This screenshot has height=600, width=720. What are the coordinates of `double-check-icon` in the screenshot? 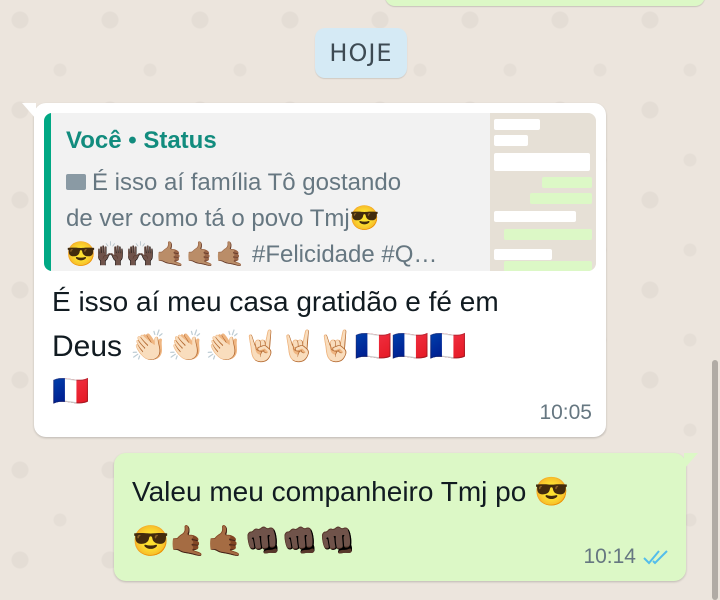 It's located at (655, 557).